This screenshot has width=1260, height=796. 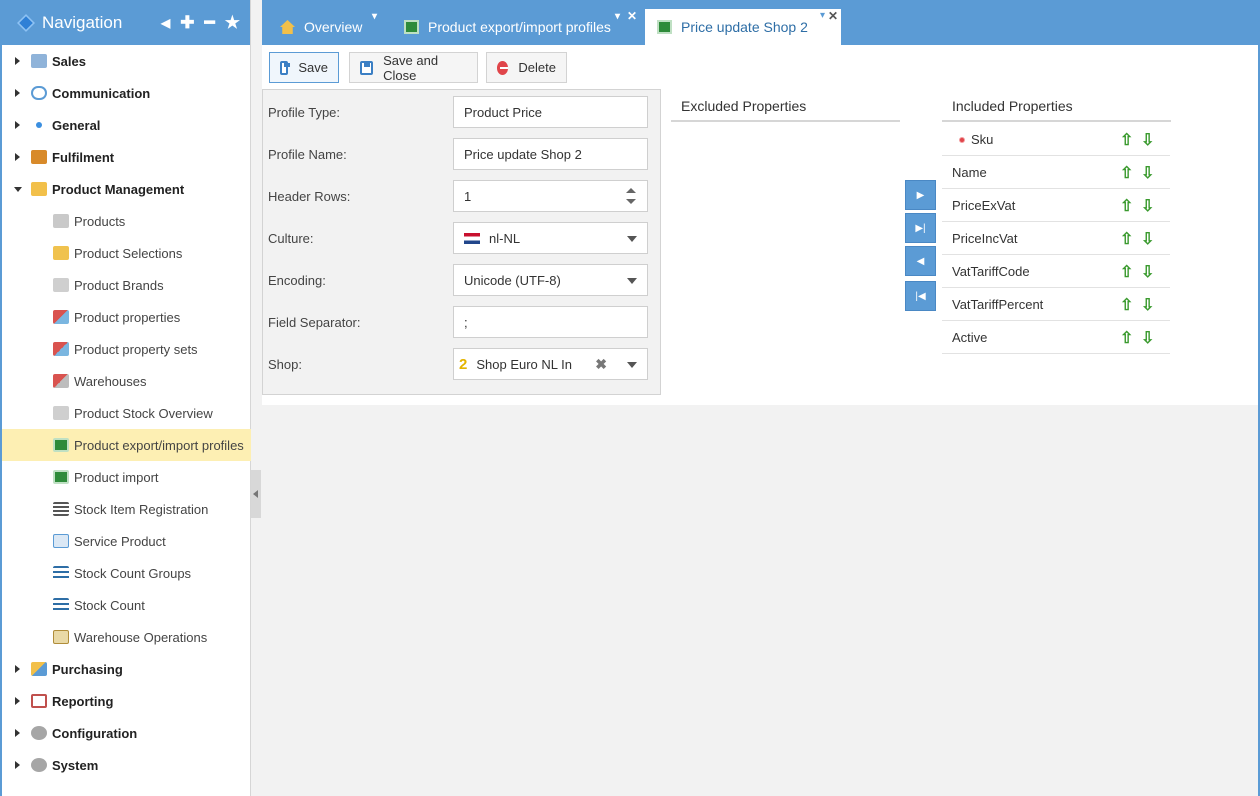 What do you see at coordinates (232, 23) in the screenshot?
I see `favorites-star-icon: ★` at bounding box center [232, 23].